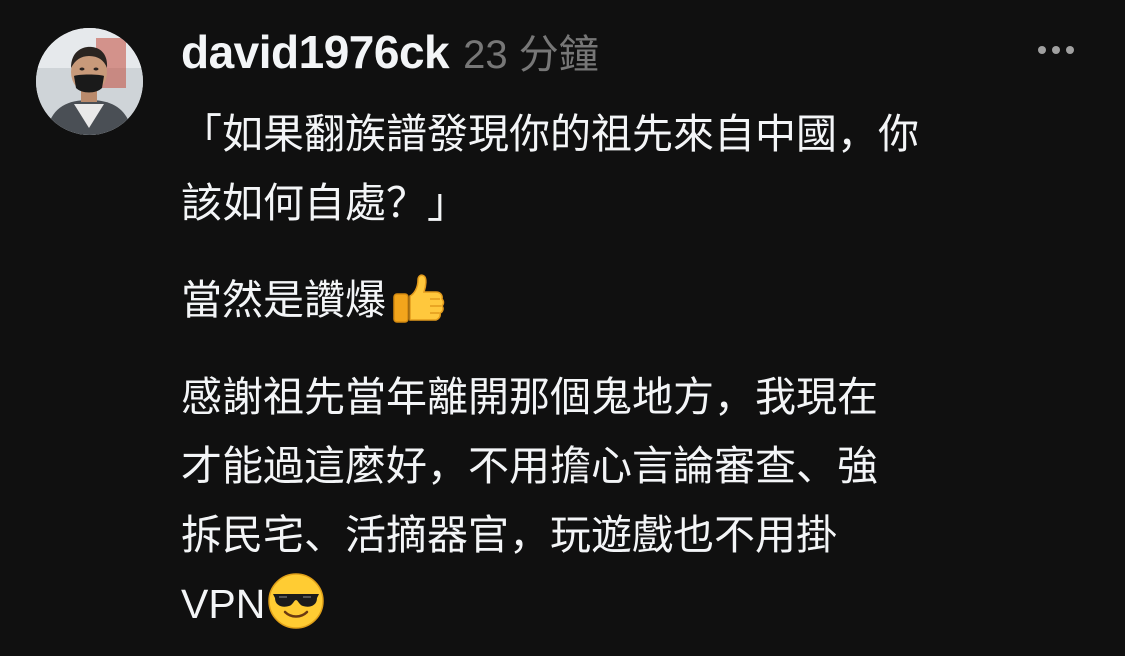 This screenshot has width=1125, height=656. Describe the element at coordinates (315, 52) in the screenshot. I see `username-link: david1976ck` at that location.